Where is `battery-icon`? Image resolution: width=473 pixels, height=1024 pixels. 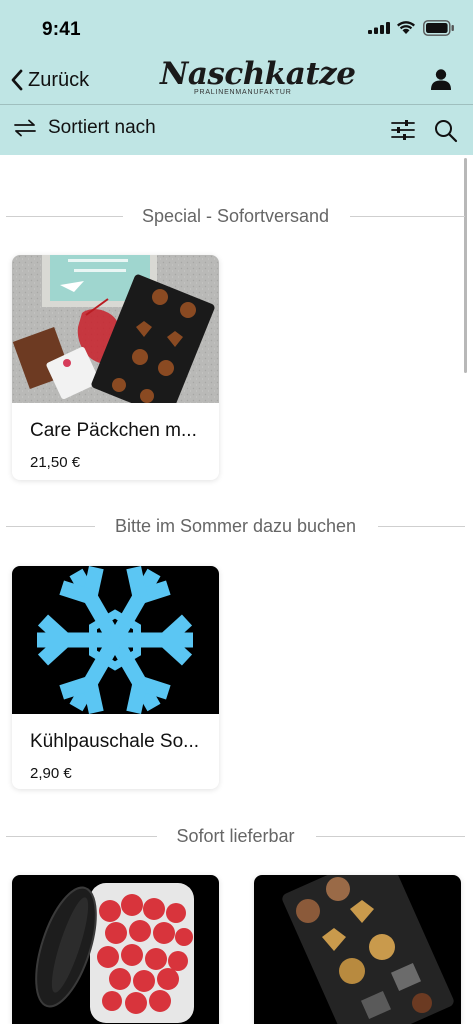
battery-icon is located at coordinates (438, 28).